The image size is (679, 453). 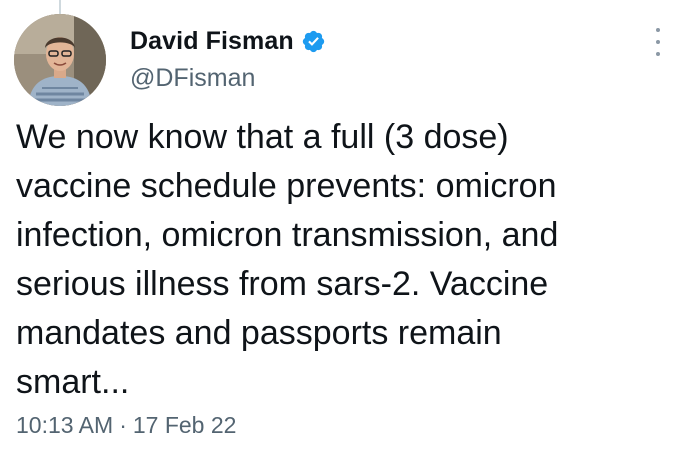 I want to click on avatar-photo, so click(x=60, y=60).